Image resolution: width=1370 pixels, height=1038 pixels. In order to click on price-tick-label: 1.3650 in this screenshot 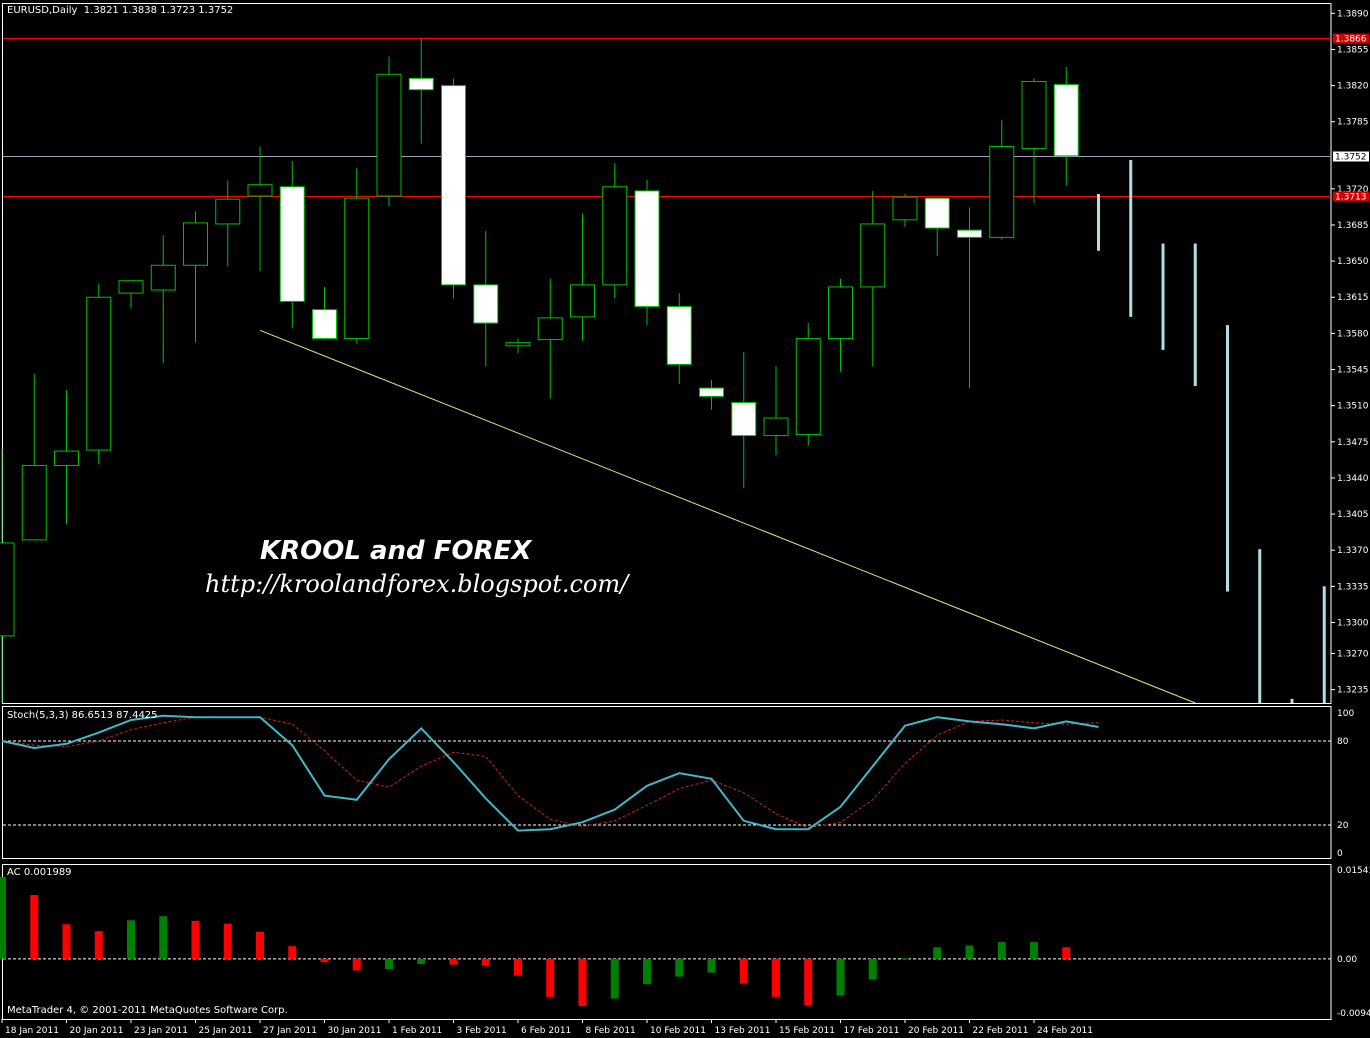, I will do `click(1353, 262)`.